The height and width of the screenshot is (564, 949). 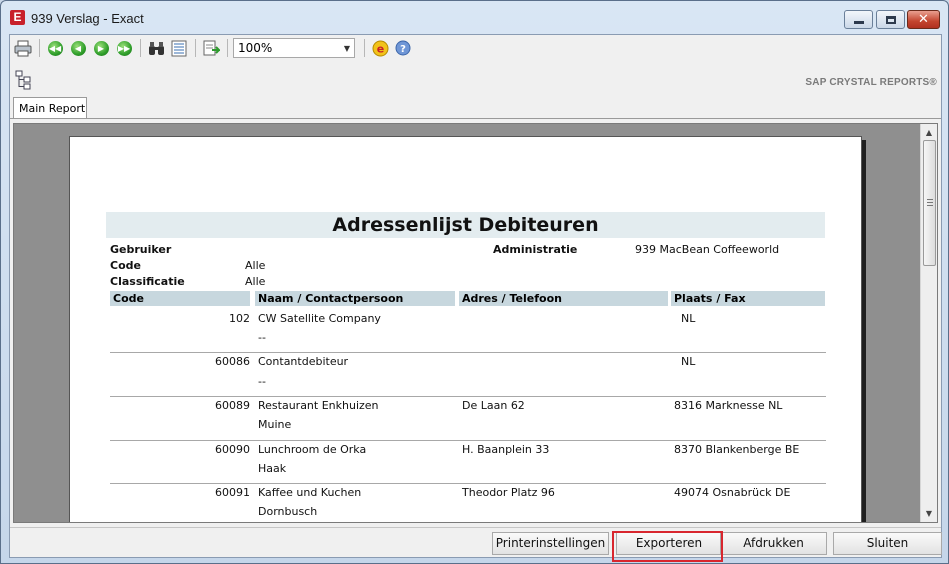 I want to click on param-classificatie-value: Alle, so click(x=255, y=281).